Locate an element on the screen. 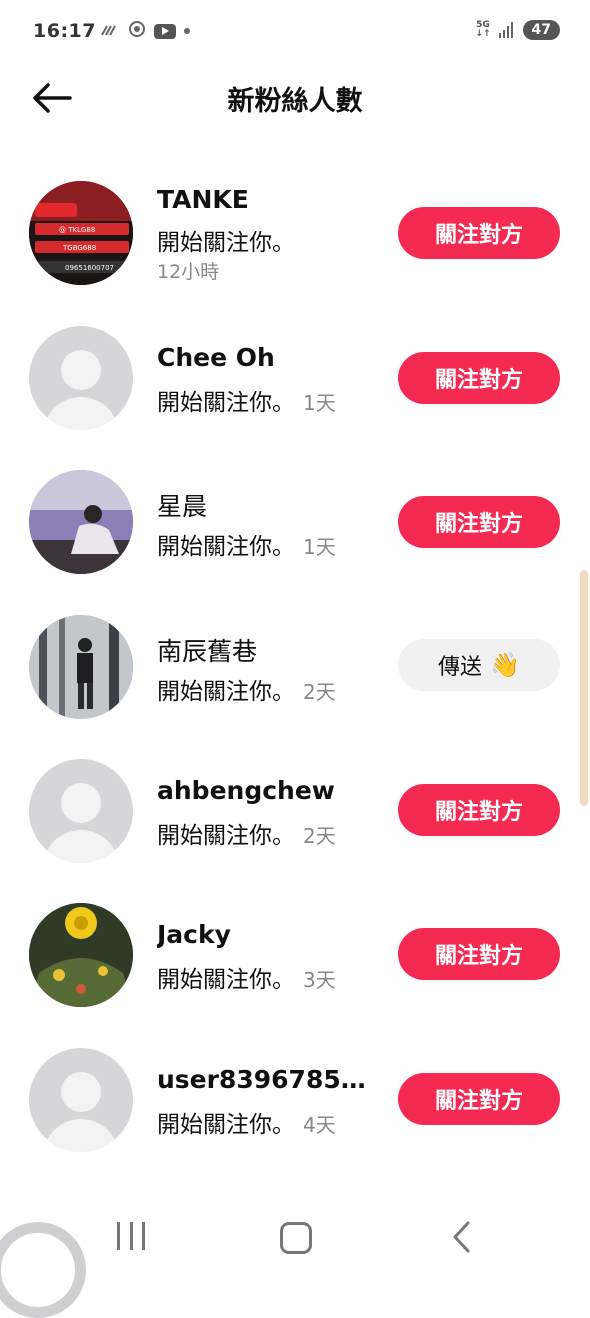 The image size is (590, 1318). follow-time: 4天 is located at coordinates (319, 1125).